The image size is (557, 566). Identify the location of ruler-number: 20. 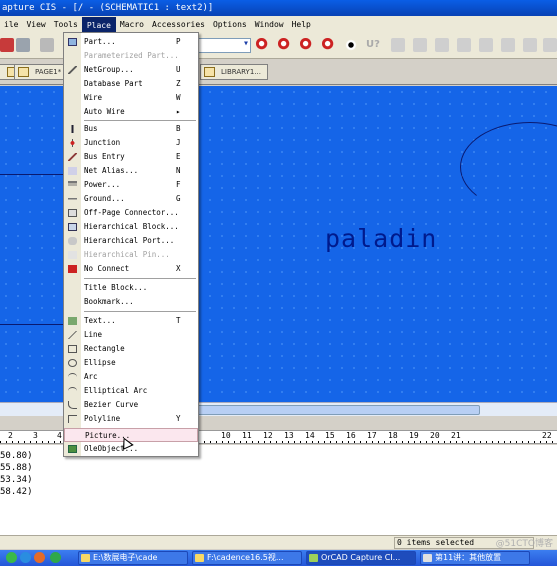
(435, 435).